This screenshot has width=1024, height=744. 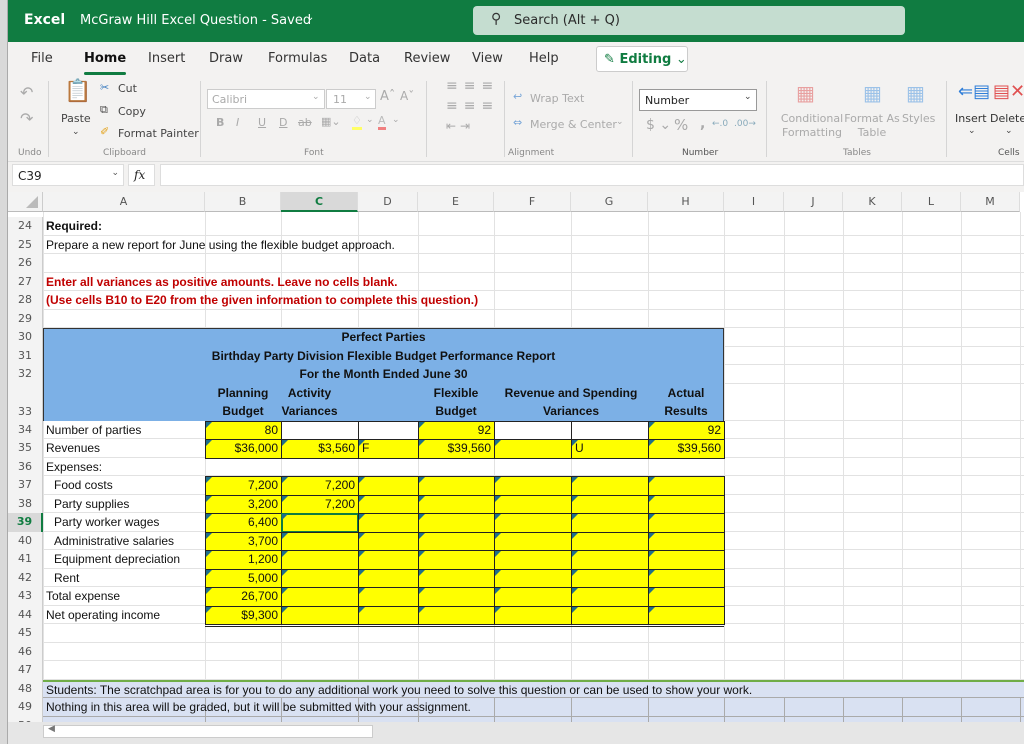 What do you see at coordinates (25, 244) in the screenshot?
I see `row-header-25: 25` at bounding box center [25, 244].